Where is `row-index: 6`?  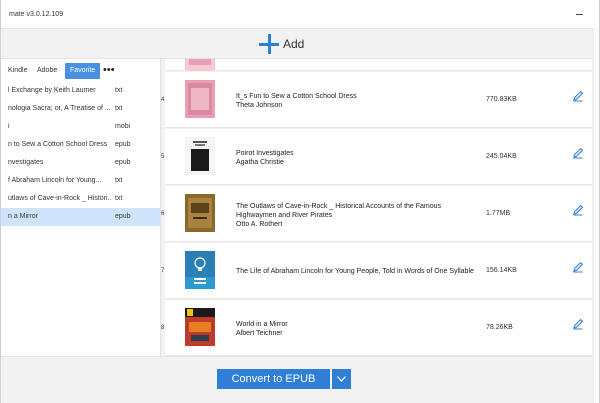
row-index: 6 is located at coordinates (163, 214).